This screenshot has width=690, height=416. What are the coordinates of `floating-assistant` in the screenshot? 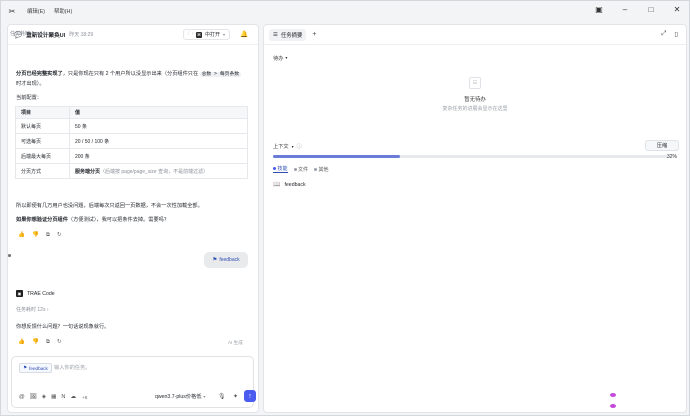 It's located at (613, 404).